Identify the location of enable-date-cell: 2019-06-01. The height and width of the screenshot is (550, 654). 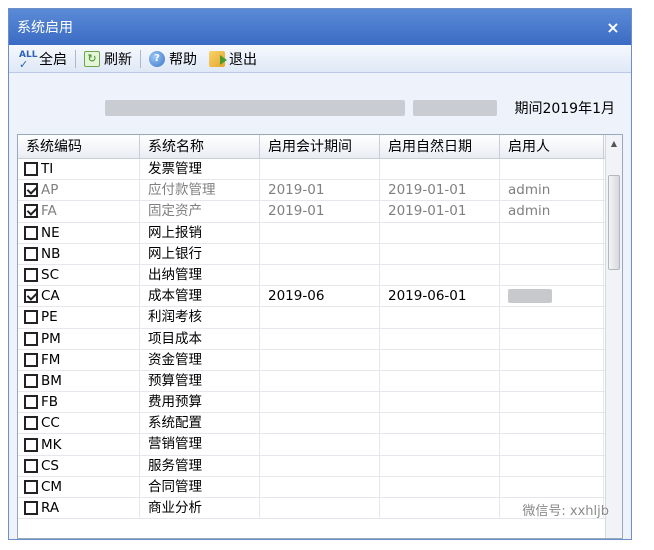
(440, 296).